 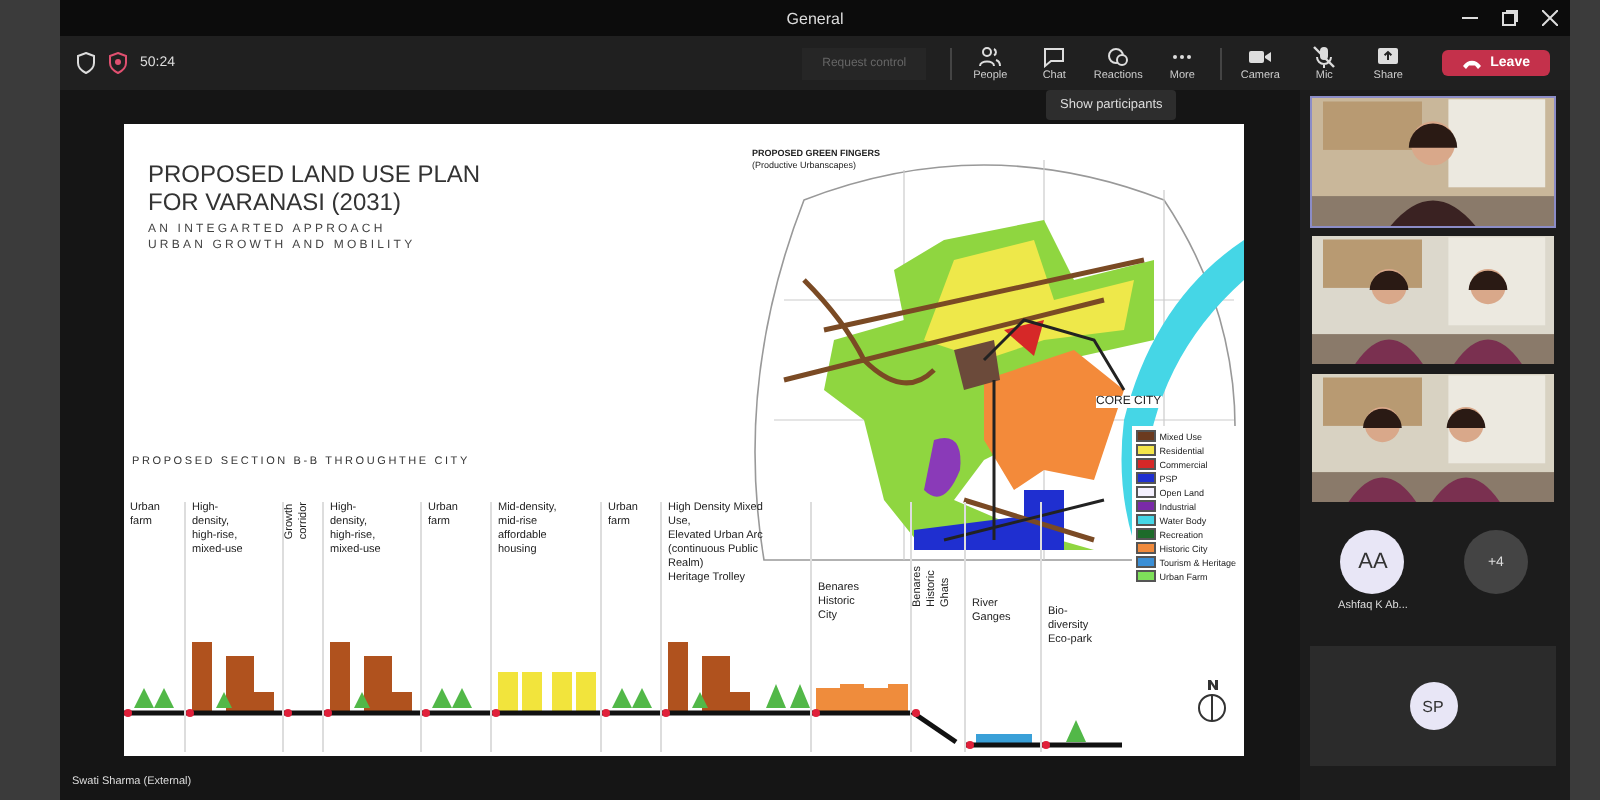 What do you see at coordinates (1260, 56) in the screenshot?
I see `camera-icon` at bounding box center [1260, 56].